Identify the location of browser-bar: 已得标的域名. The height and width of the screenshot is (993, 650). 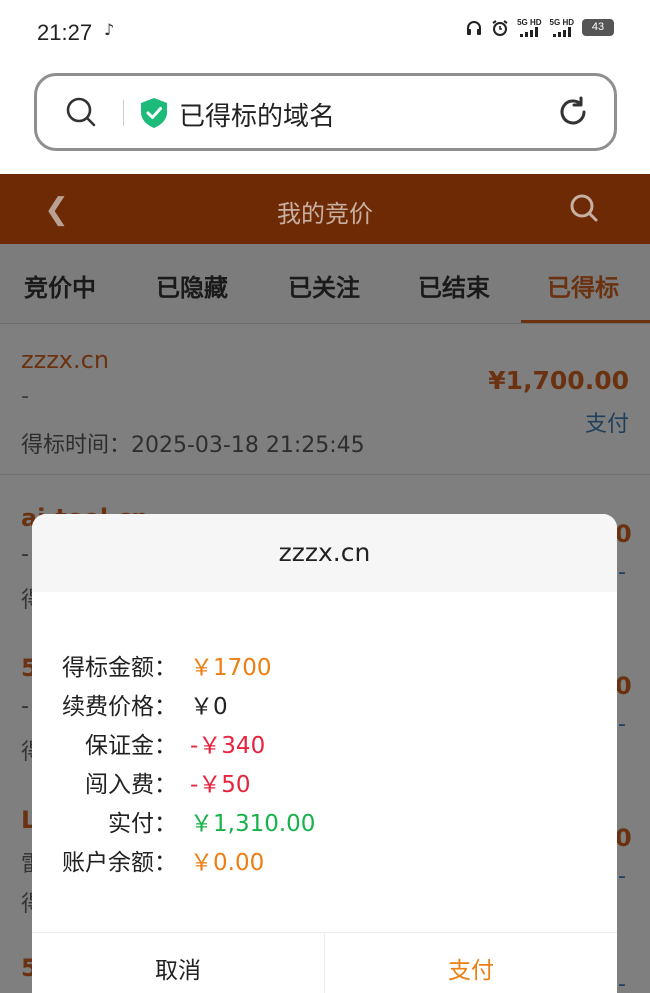
(325, 119).